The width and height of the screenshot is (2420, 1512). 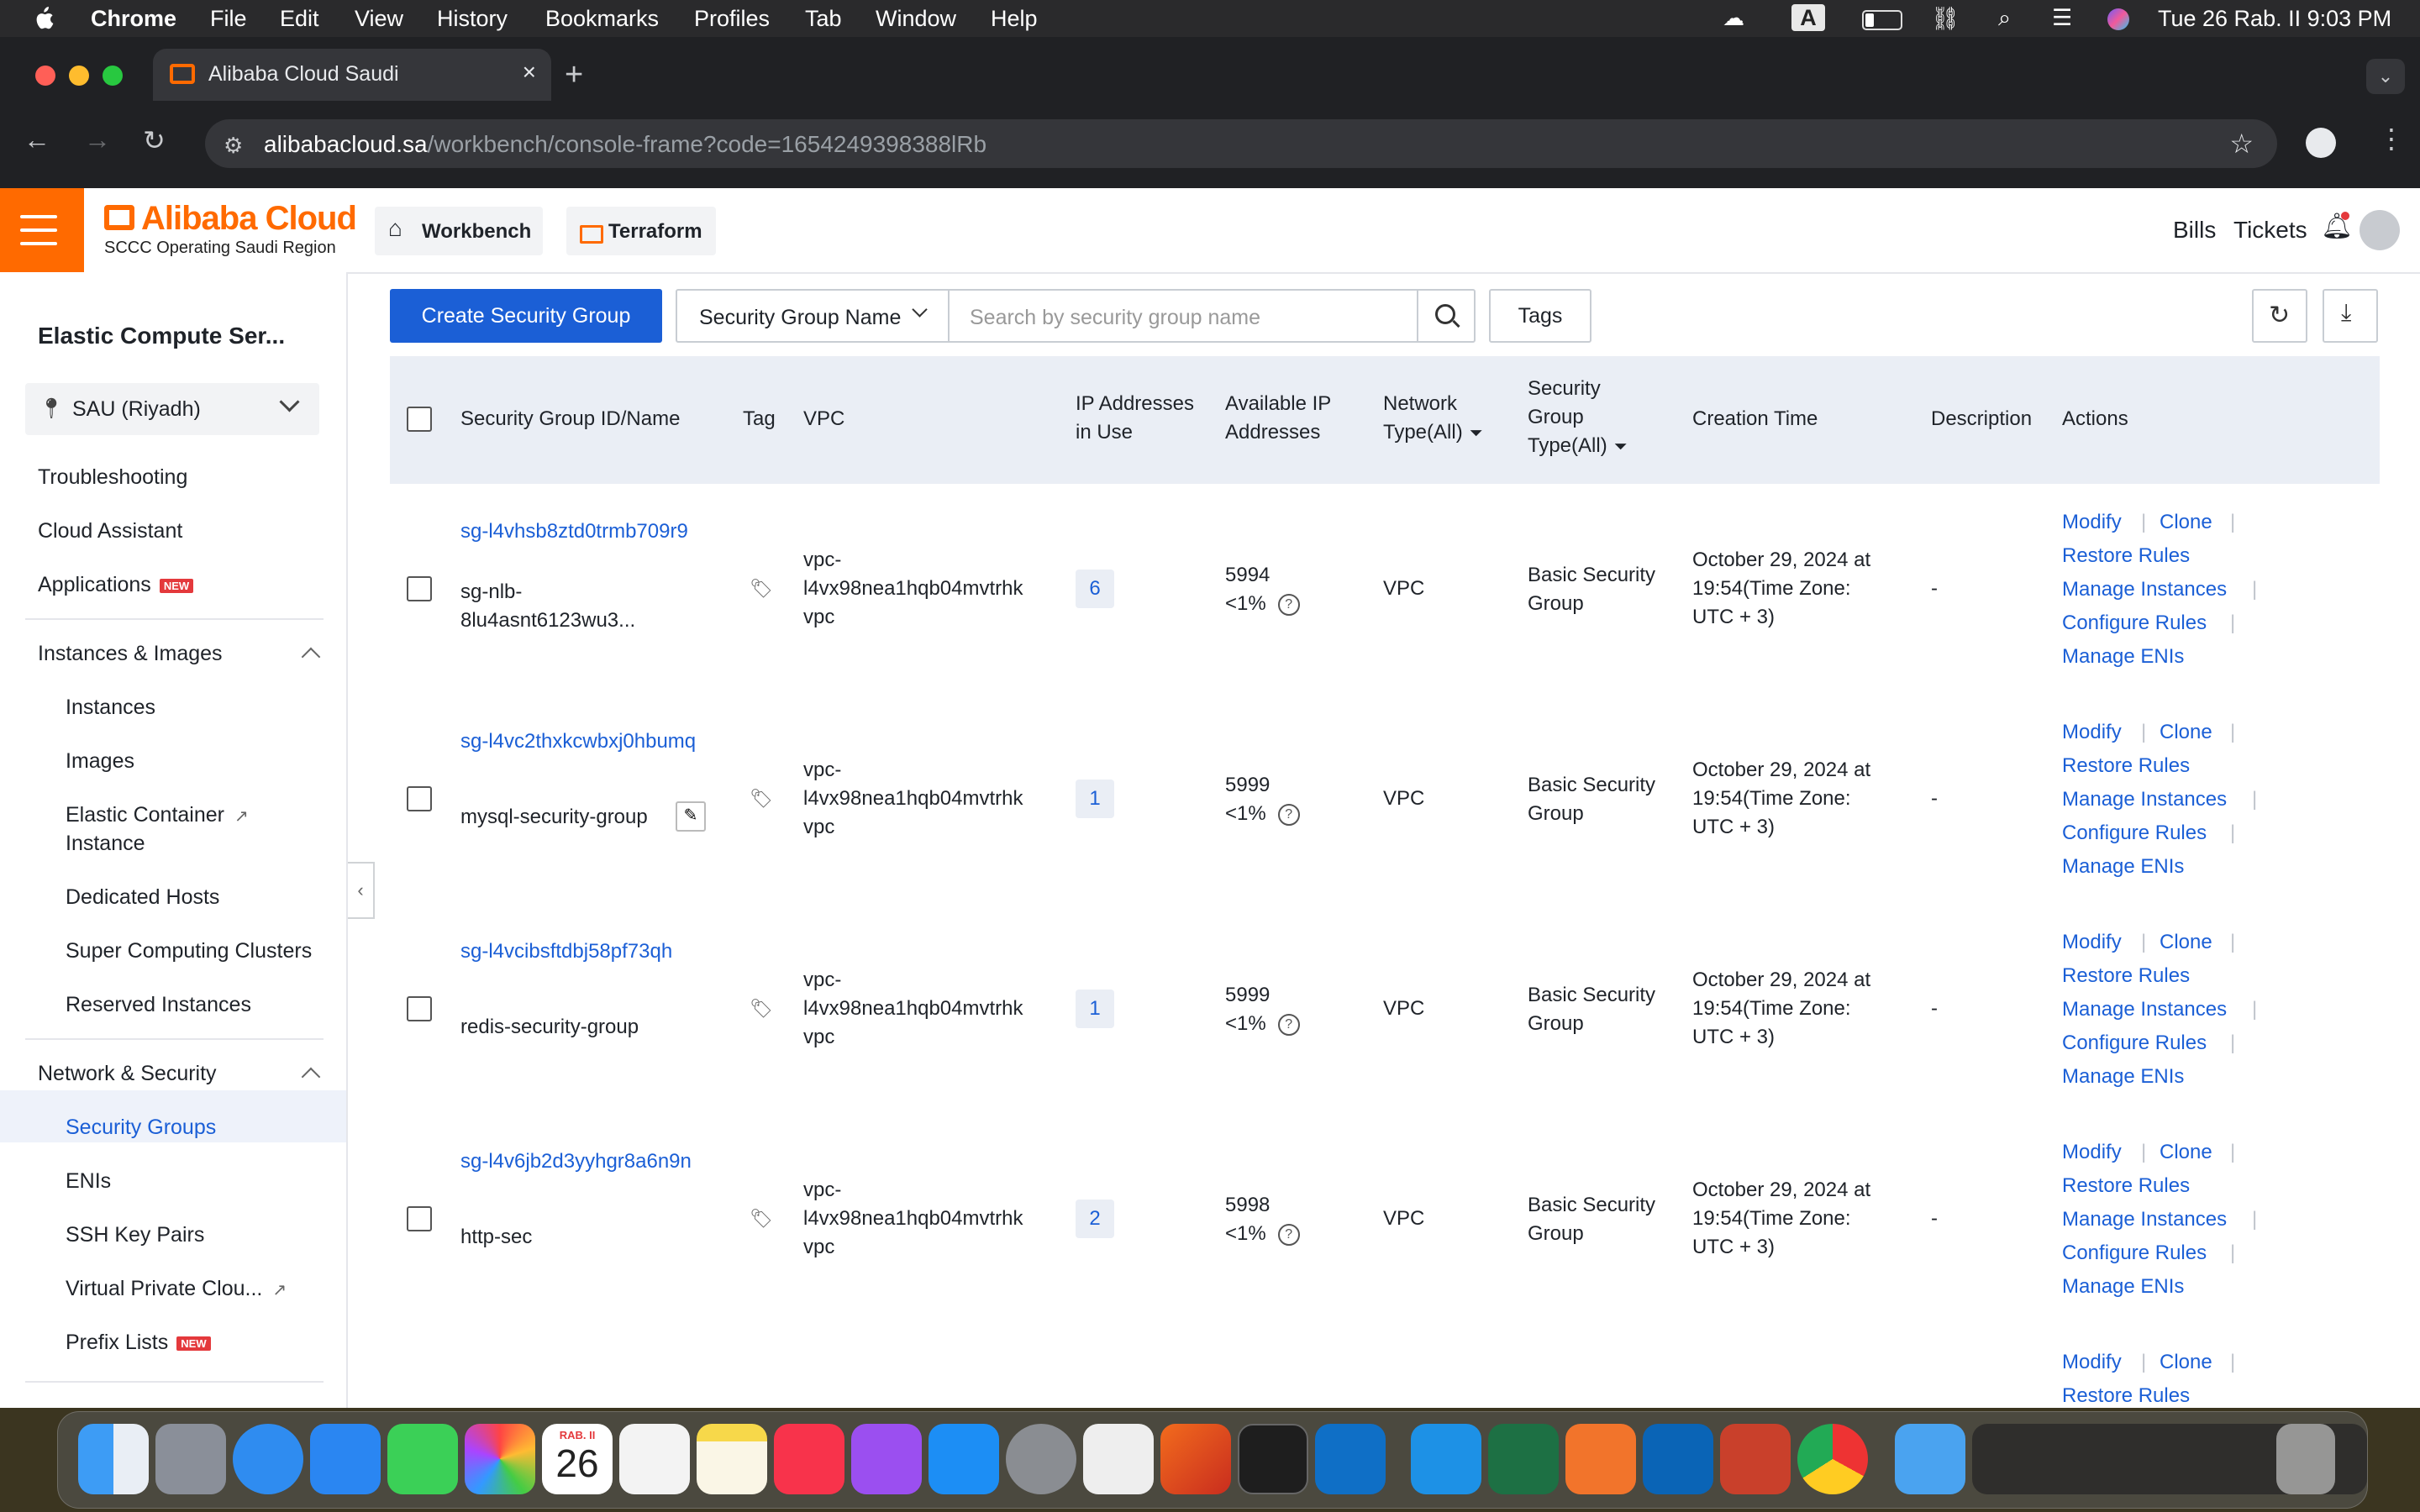 What do you see at coordinates (116, 585) in the screenshot?
I see `sidebar-item-applications: Applications NEW` at bounding box center [116, 585].